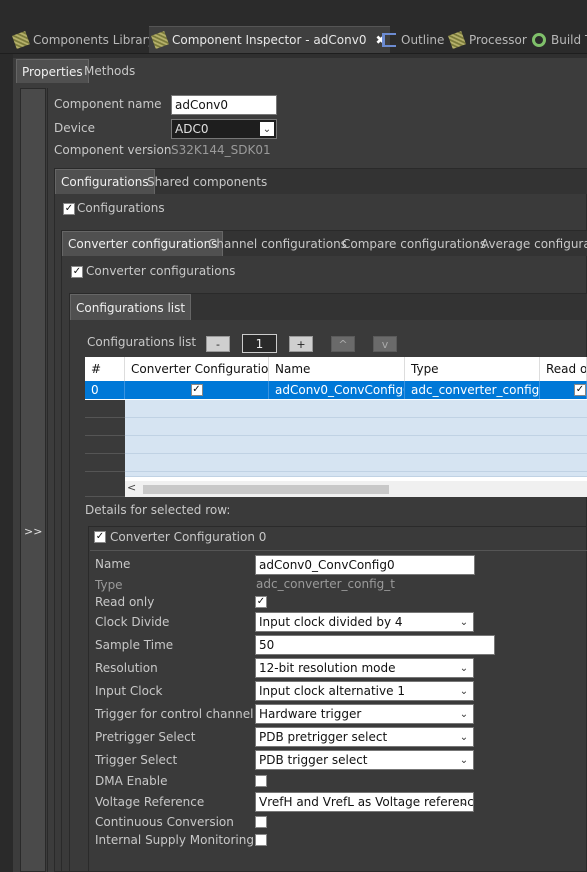  I want to click on field-type-label: Type, so click(109, 585).